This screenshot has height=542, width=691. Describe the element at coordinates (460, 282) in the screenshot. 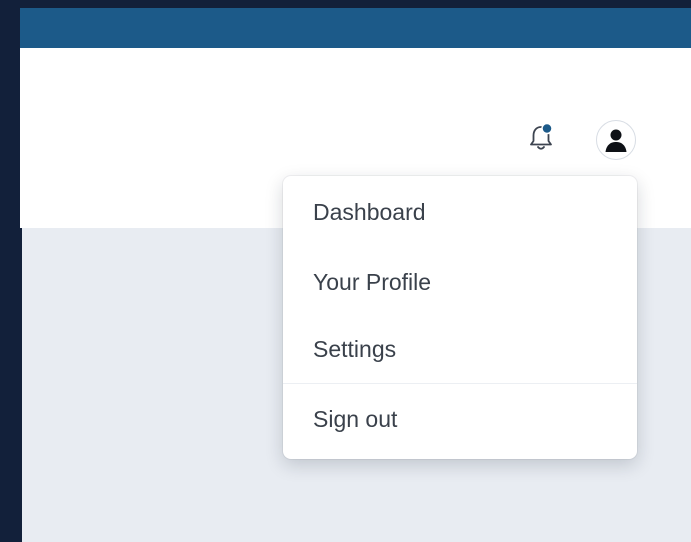

I see `menu-item-your-profile: Your Profile` at that location.